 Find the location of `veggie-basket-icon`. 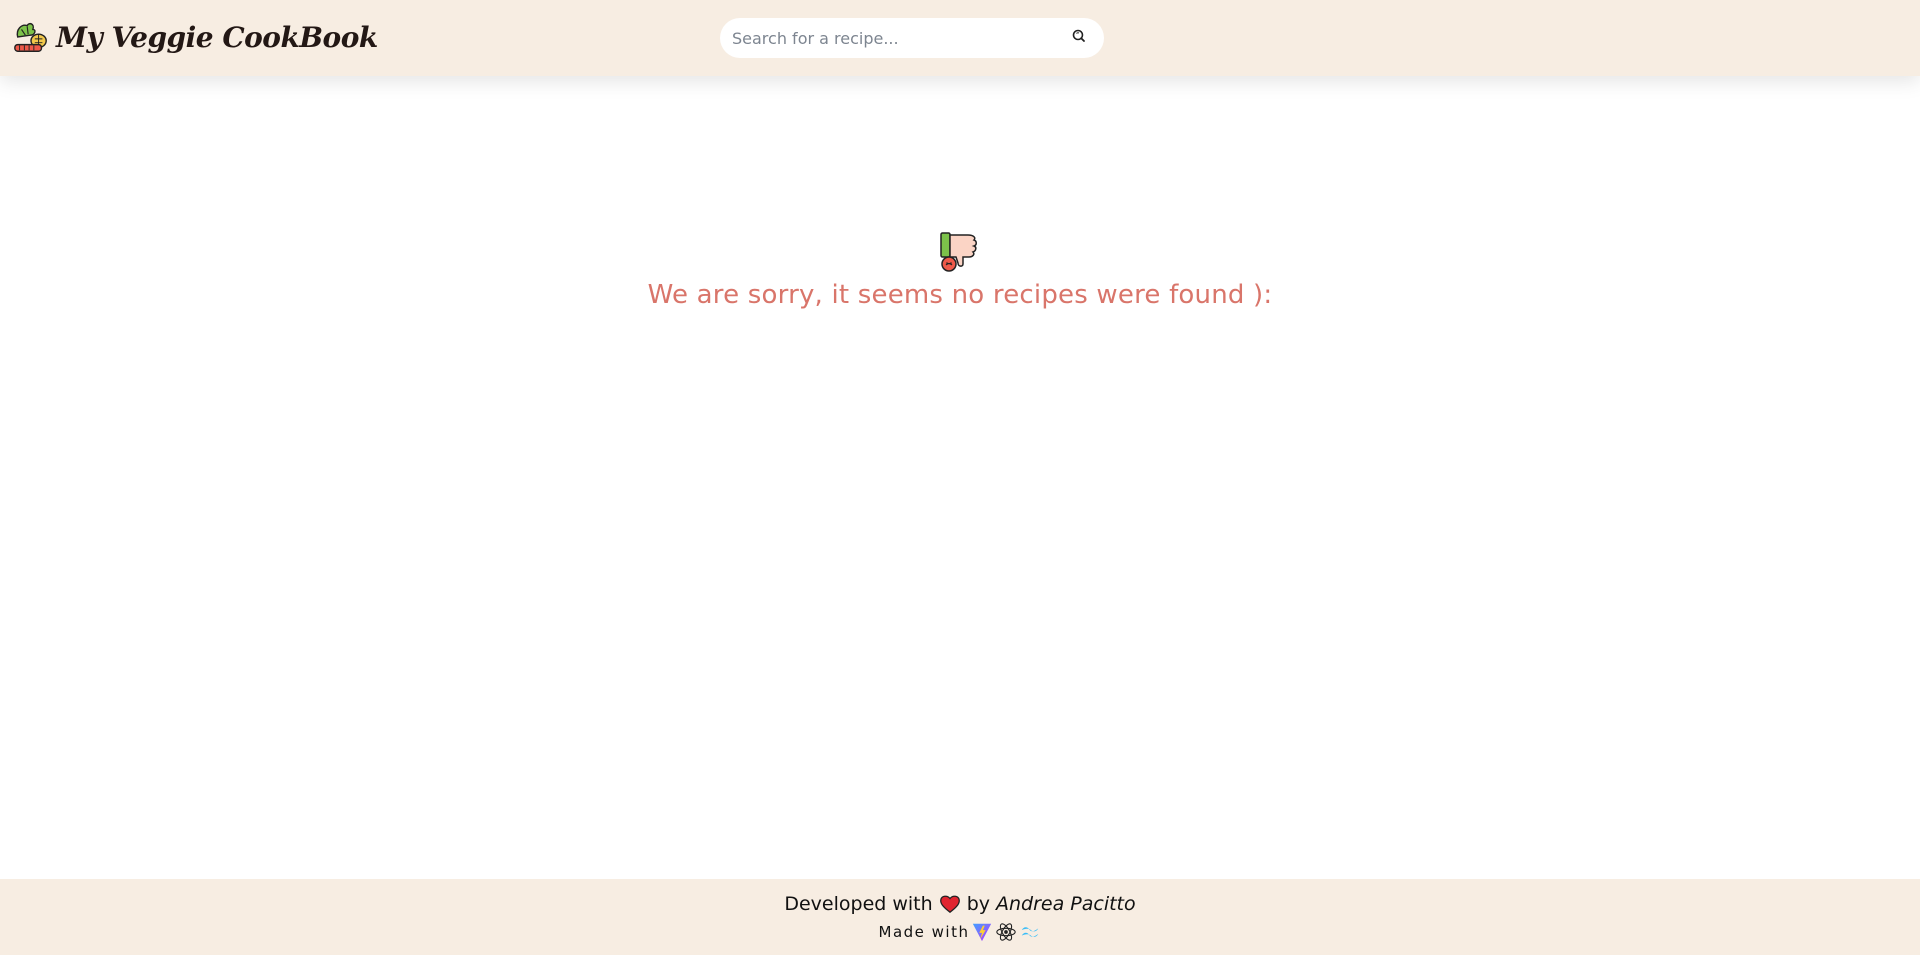

veggie-basket-icon is located at coordinates (30, 37).